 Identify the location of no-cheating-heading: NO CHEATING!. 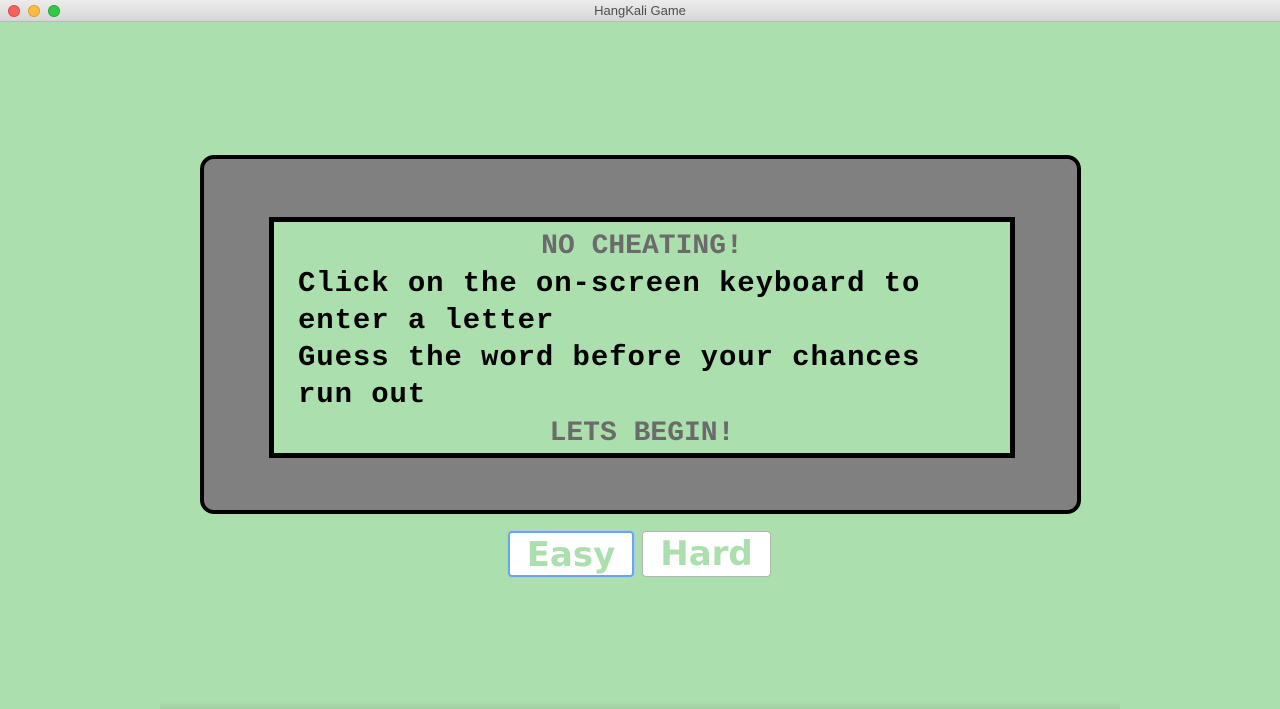
(642, 246).